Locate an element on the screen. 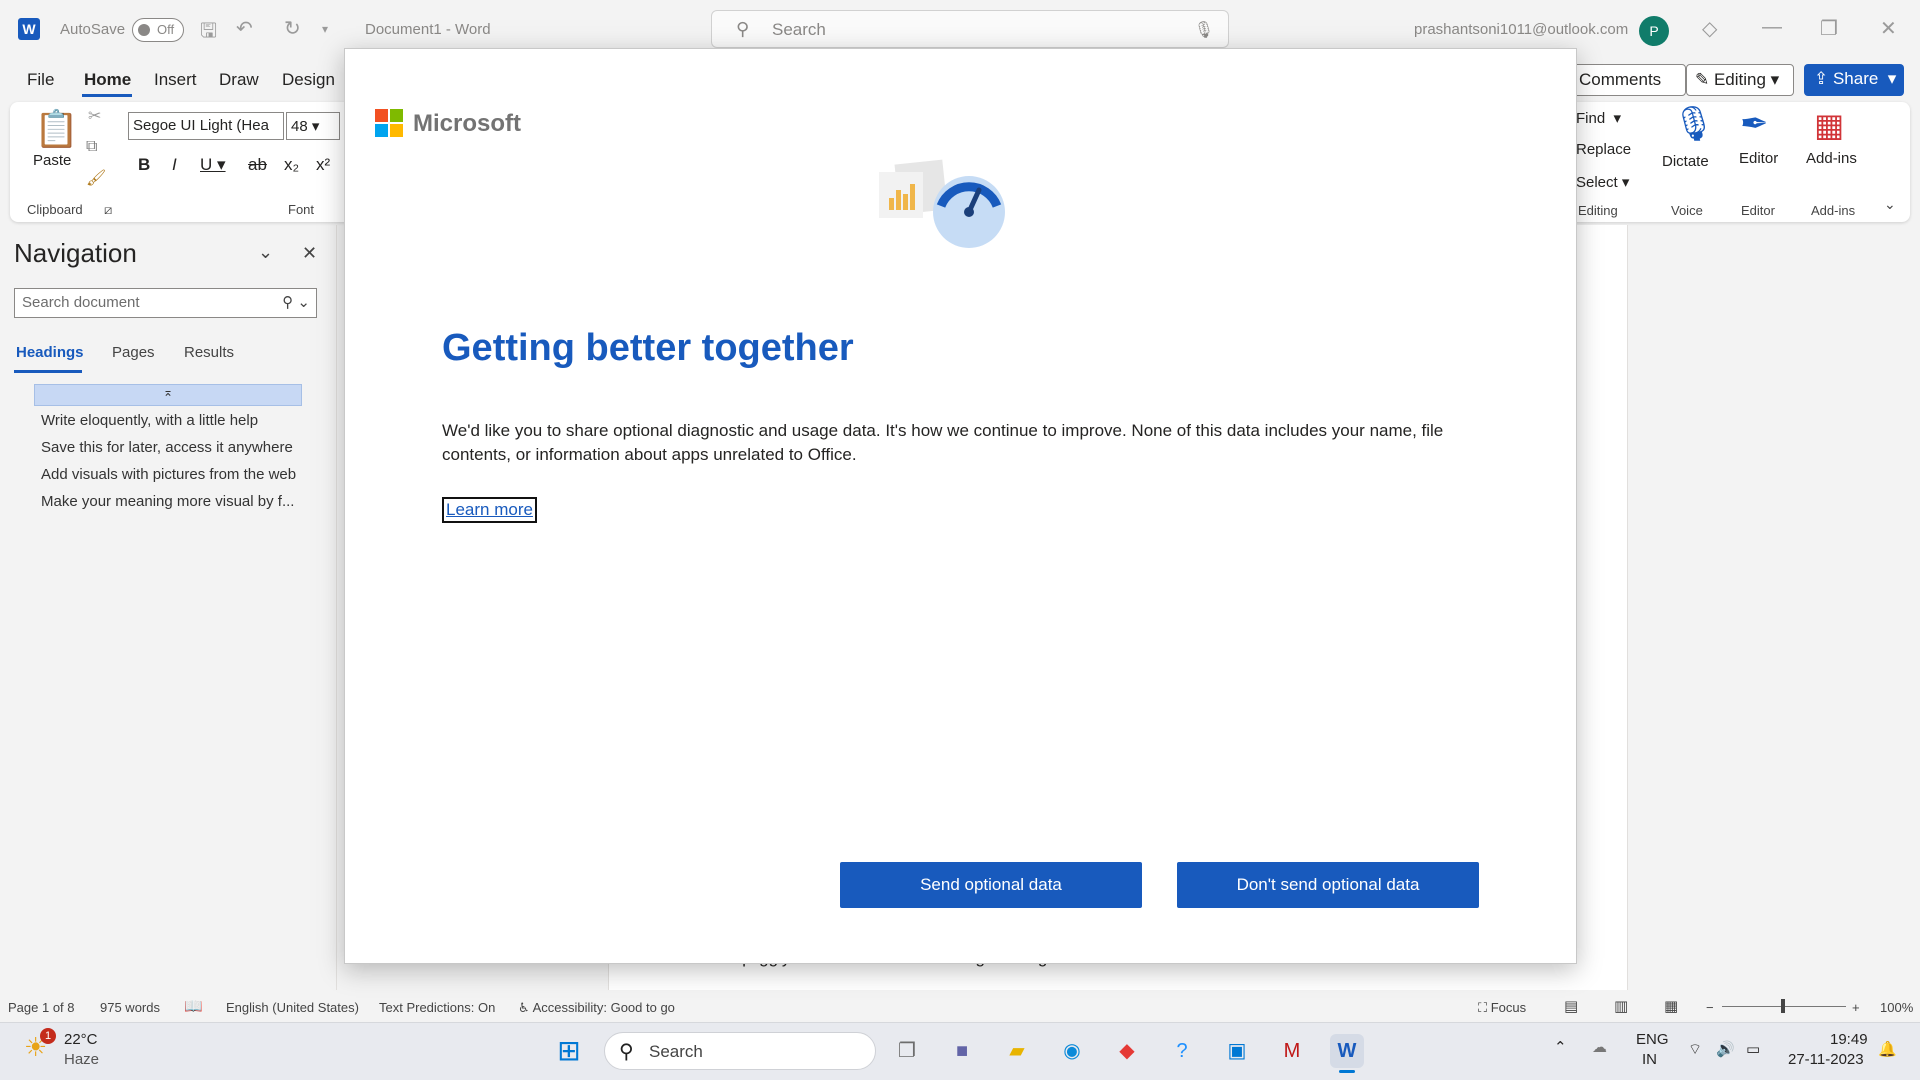 The image size is (1920, 1080). paste-icon: 📋 is located at coordinates (56, 129).